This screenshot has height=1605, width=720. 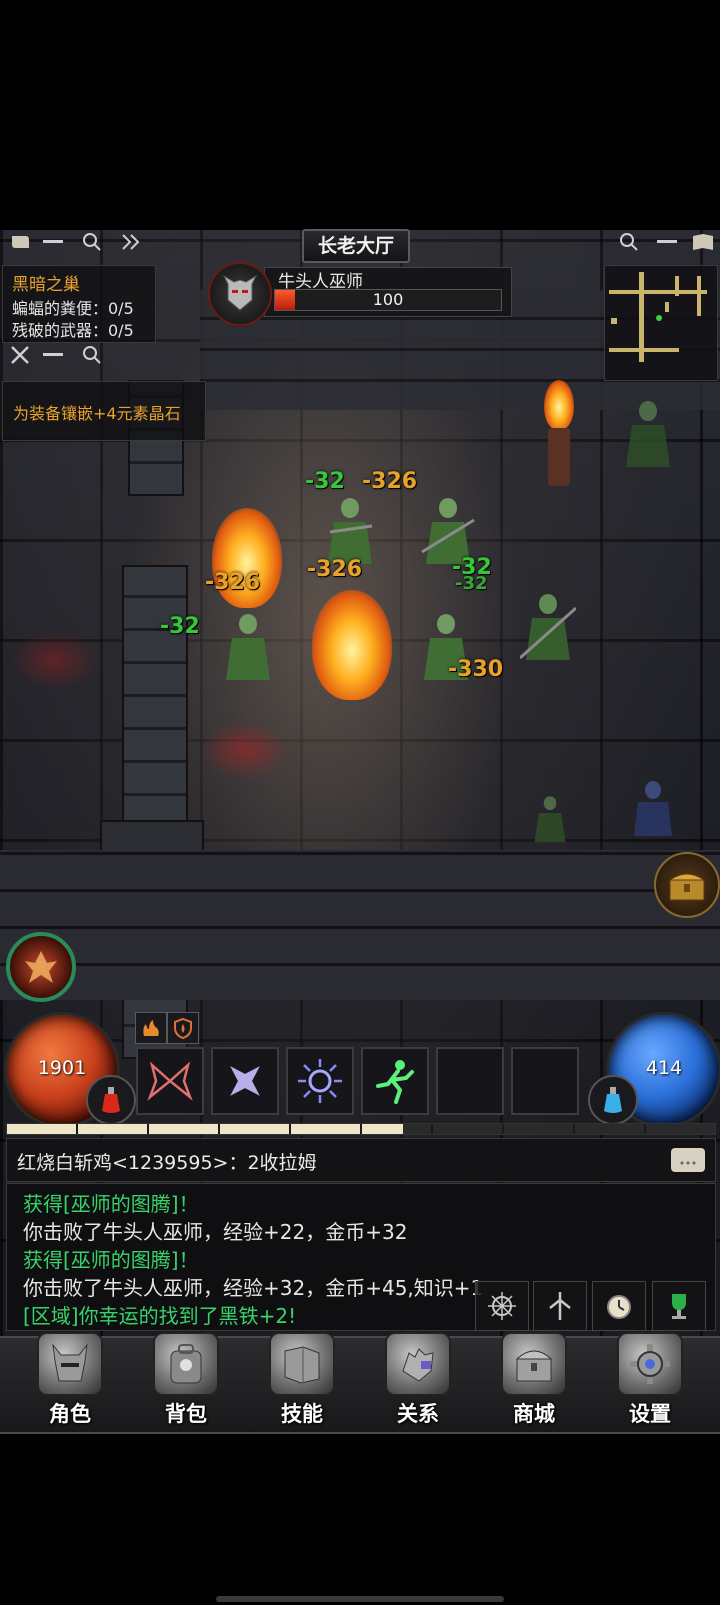 I want to click on fireball-effect, so click(x=352, y=645).